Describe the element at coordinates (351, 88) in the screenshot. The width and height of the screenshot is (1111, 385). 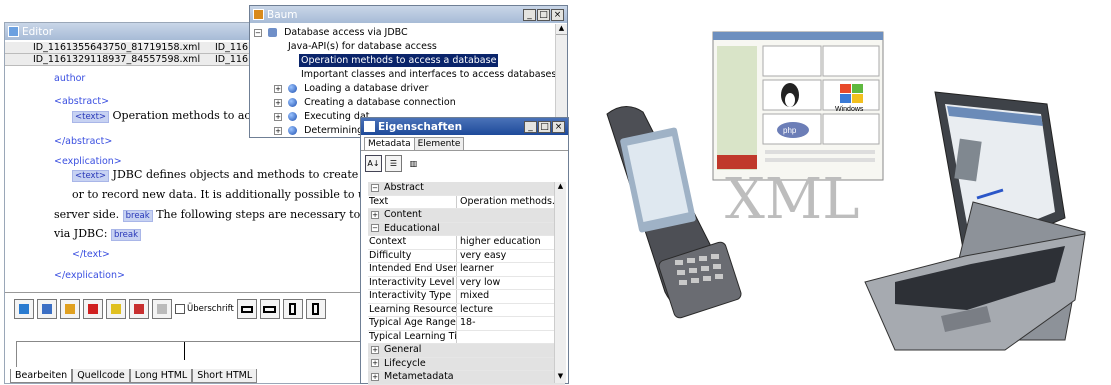
I see `tree-item: + Loading a database driver` at that location.